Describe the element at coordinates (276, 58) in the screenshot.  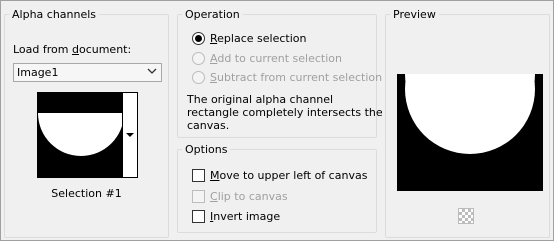
I see `radio-label: Add to current selection` at that location.